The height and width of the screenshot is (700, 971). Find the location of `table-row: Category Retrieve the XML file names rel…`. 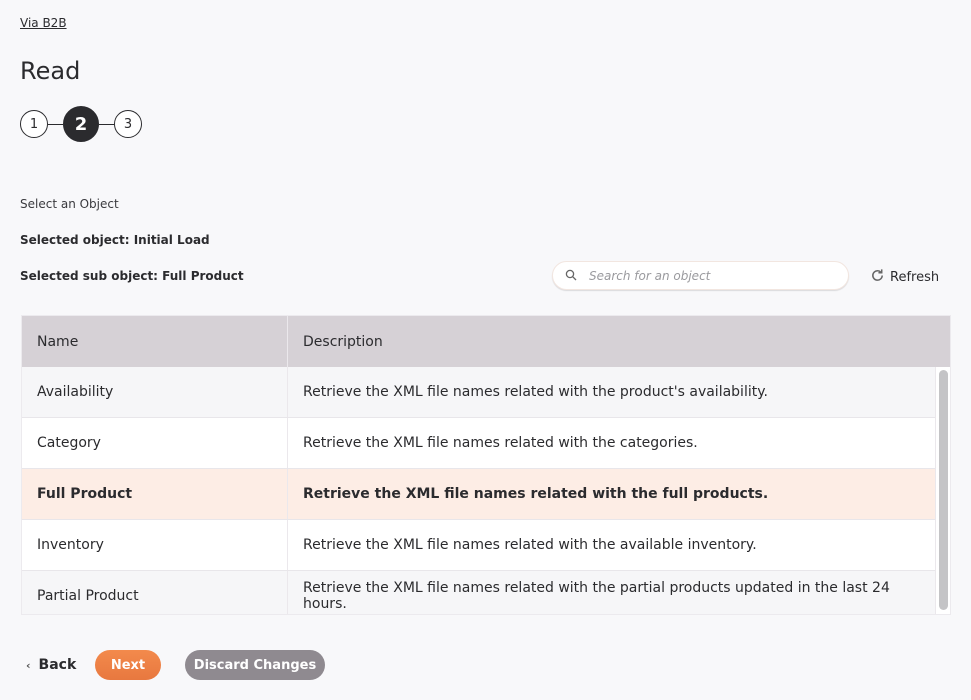

table-row: Category Retrieve the XML file names rel… is located at coordinates (479, 443).